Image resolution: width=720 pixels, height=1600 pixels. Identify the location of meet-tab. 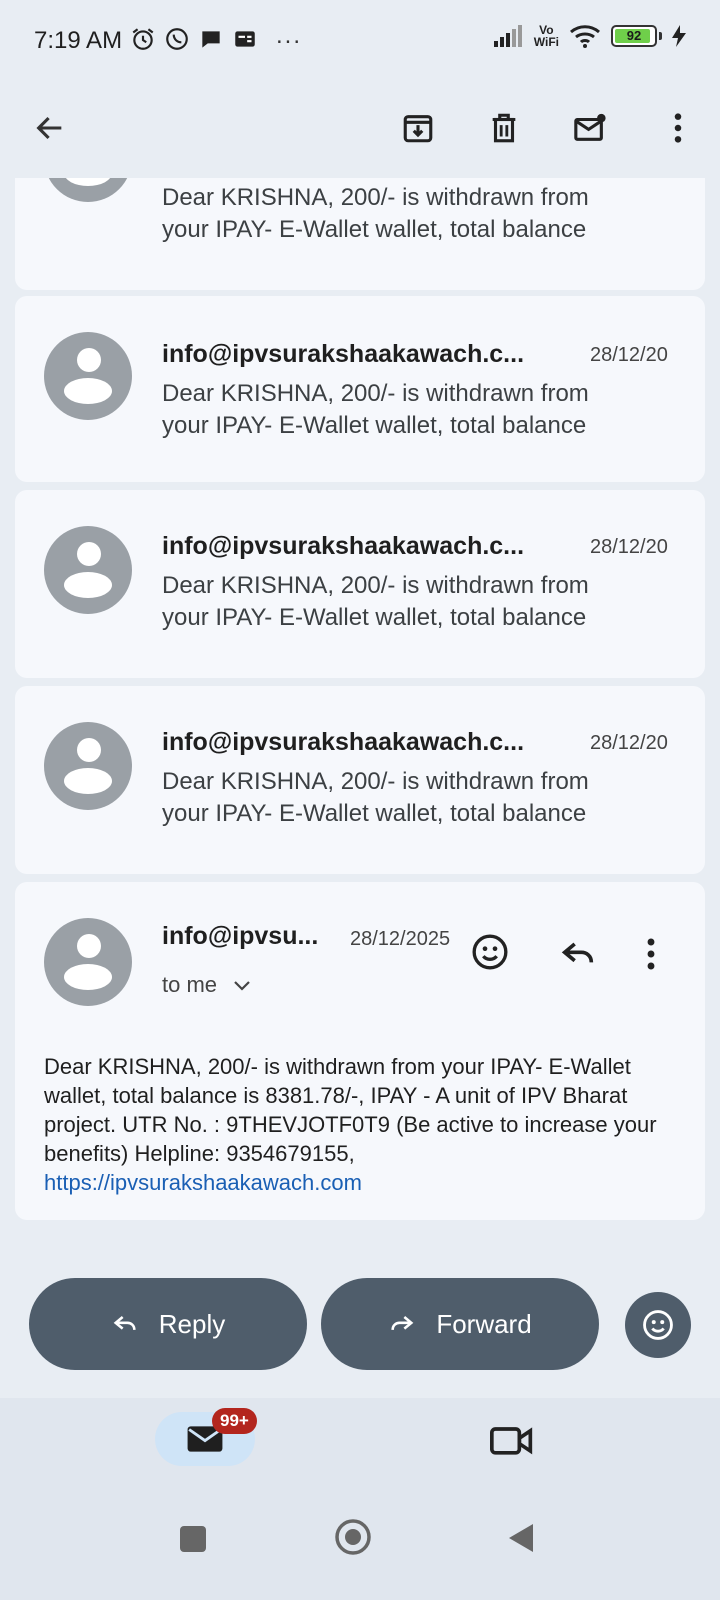
(512, 1440).